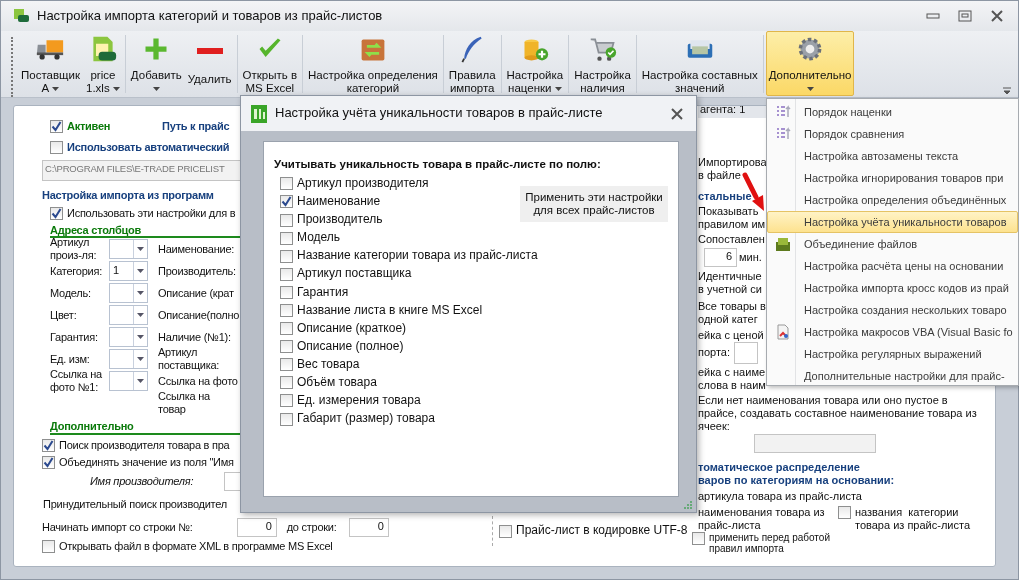  What do you see at coordinates (783, 332) in the screenshot?
I see `document-icon` at bounding box center [783, 332].